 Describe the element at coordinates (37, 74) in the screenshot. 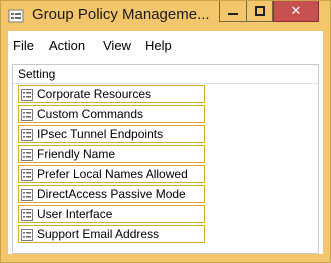

I see `column-header-label: Setting` at that location.